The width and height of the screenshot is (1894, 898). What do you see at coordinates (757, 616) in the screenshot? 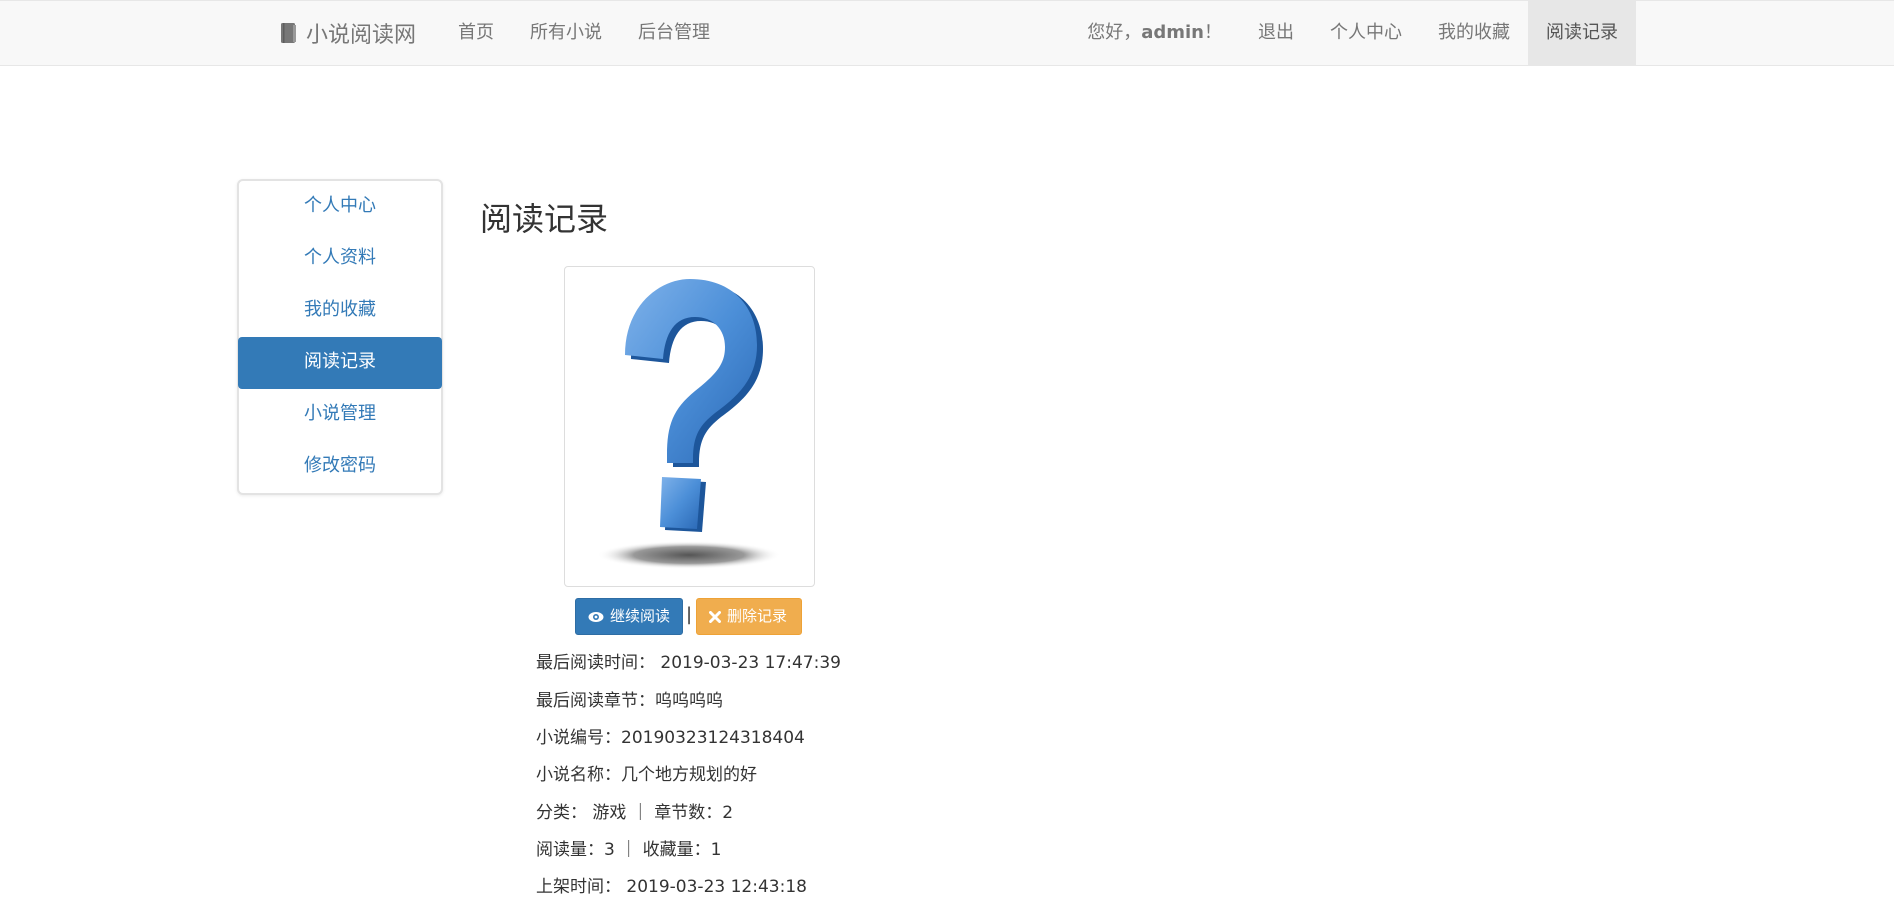
I see `delete-record-label: 删除记录` at bounding box center [757, 616].